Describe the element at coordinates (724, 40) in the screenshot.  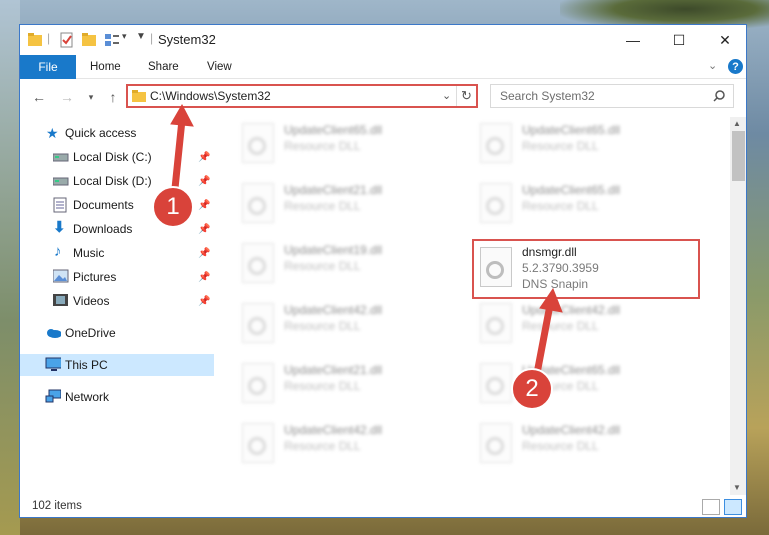
I see `close-button: ✕` at that location.